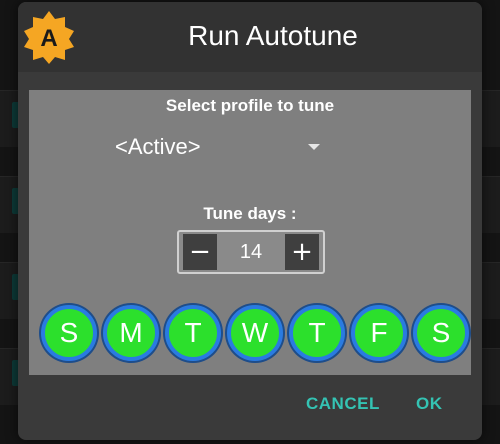 The image size is (500, 444). Describe the element at coordinates (69, 333) in the screenshot. I see `weekday-toggle-sunday: S` at that location.